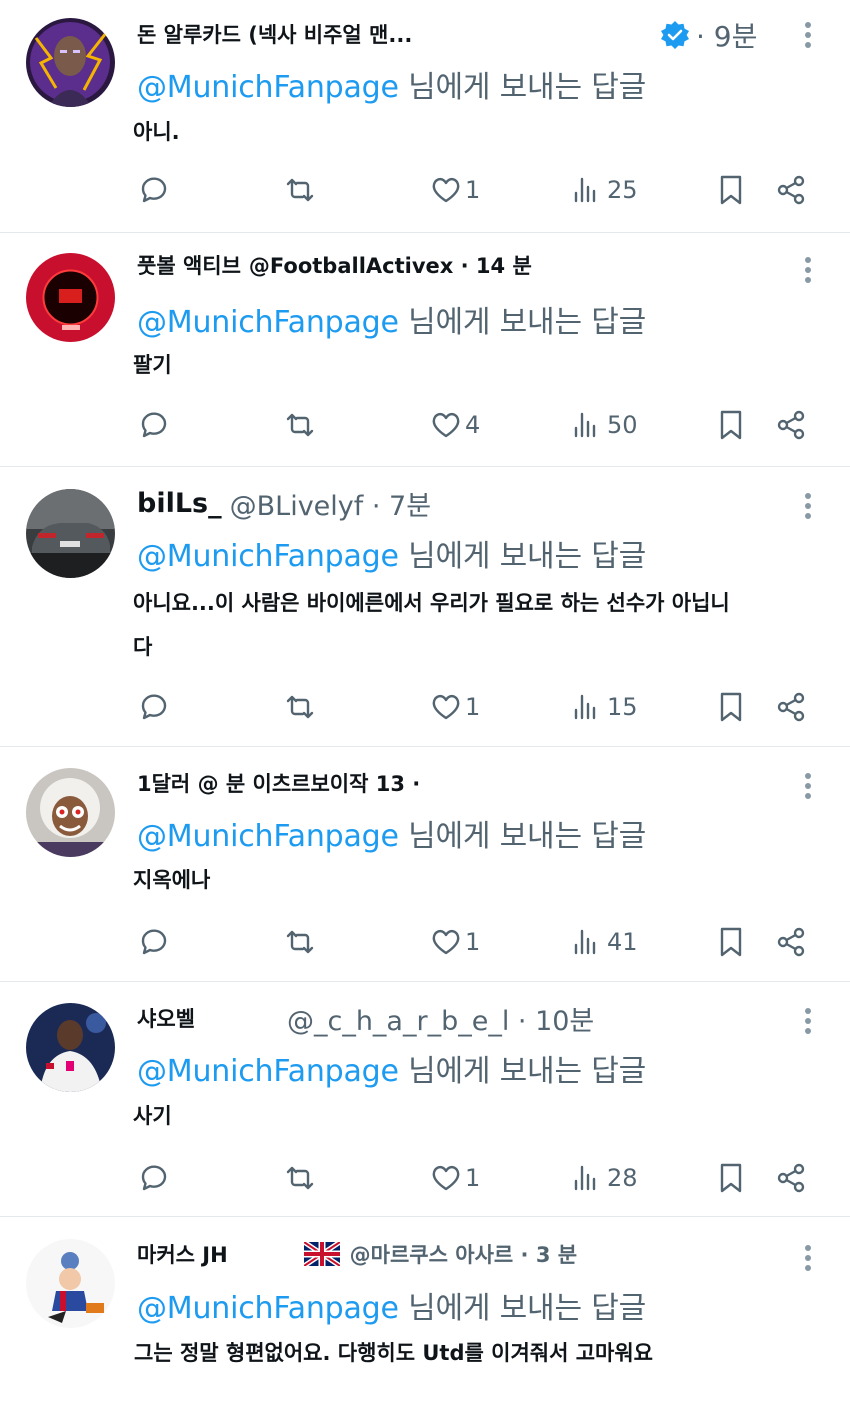 Image resolution: width=850 pixels, height=1427 pixels. I want to click on reply-context-label: 님에게 보내는 답글, so click(522, 1308).